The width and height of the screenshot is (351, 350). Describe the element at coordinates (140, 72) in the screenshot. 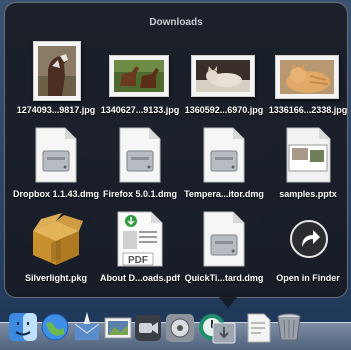

I see `photo-horses-icon` at that location.